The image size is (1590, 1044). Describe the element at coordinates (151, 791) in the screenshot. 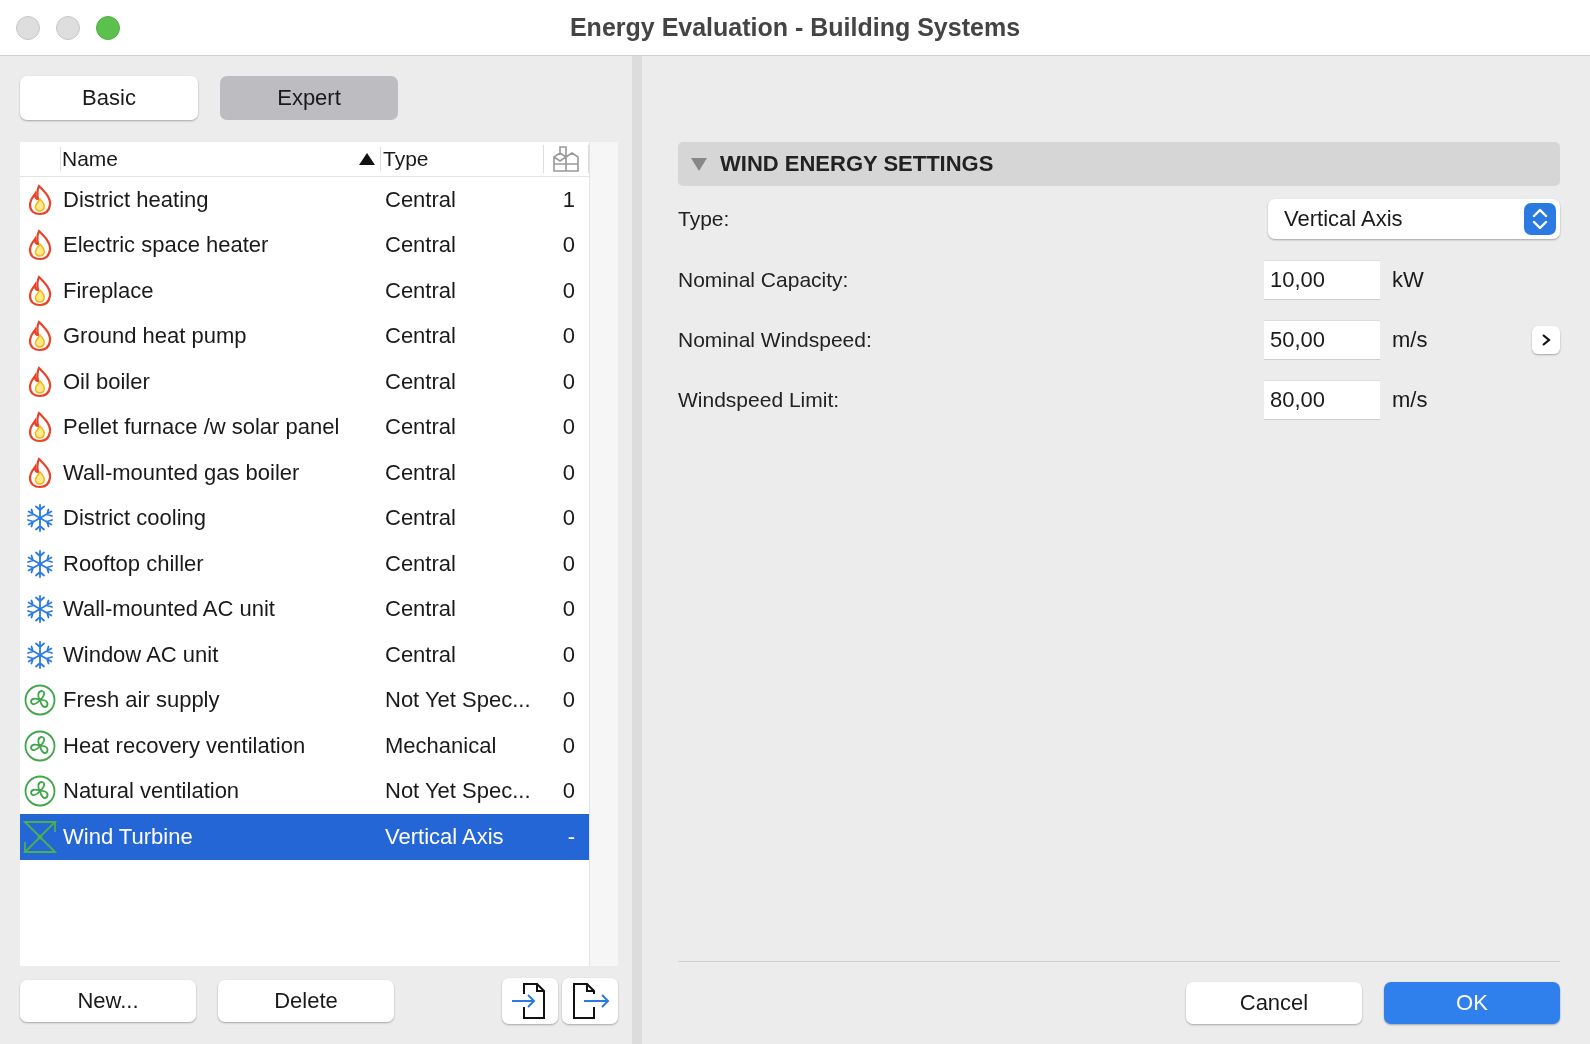

I see `system-name: Natural ventilation` at that location.